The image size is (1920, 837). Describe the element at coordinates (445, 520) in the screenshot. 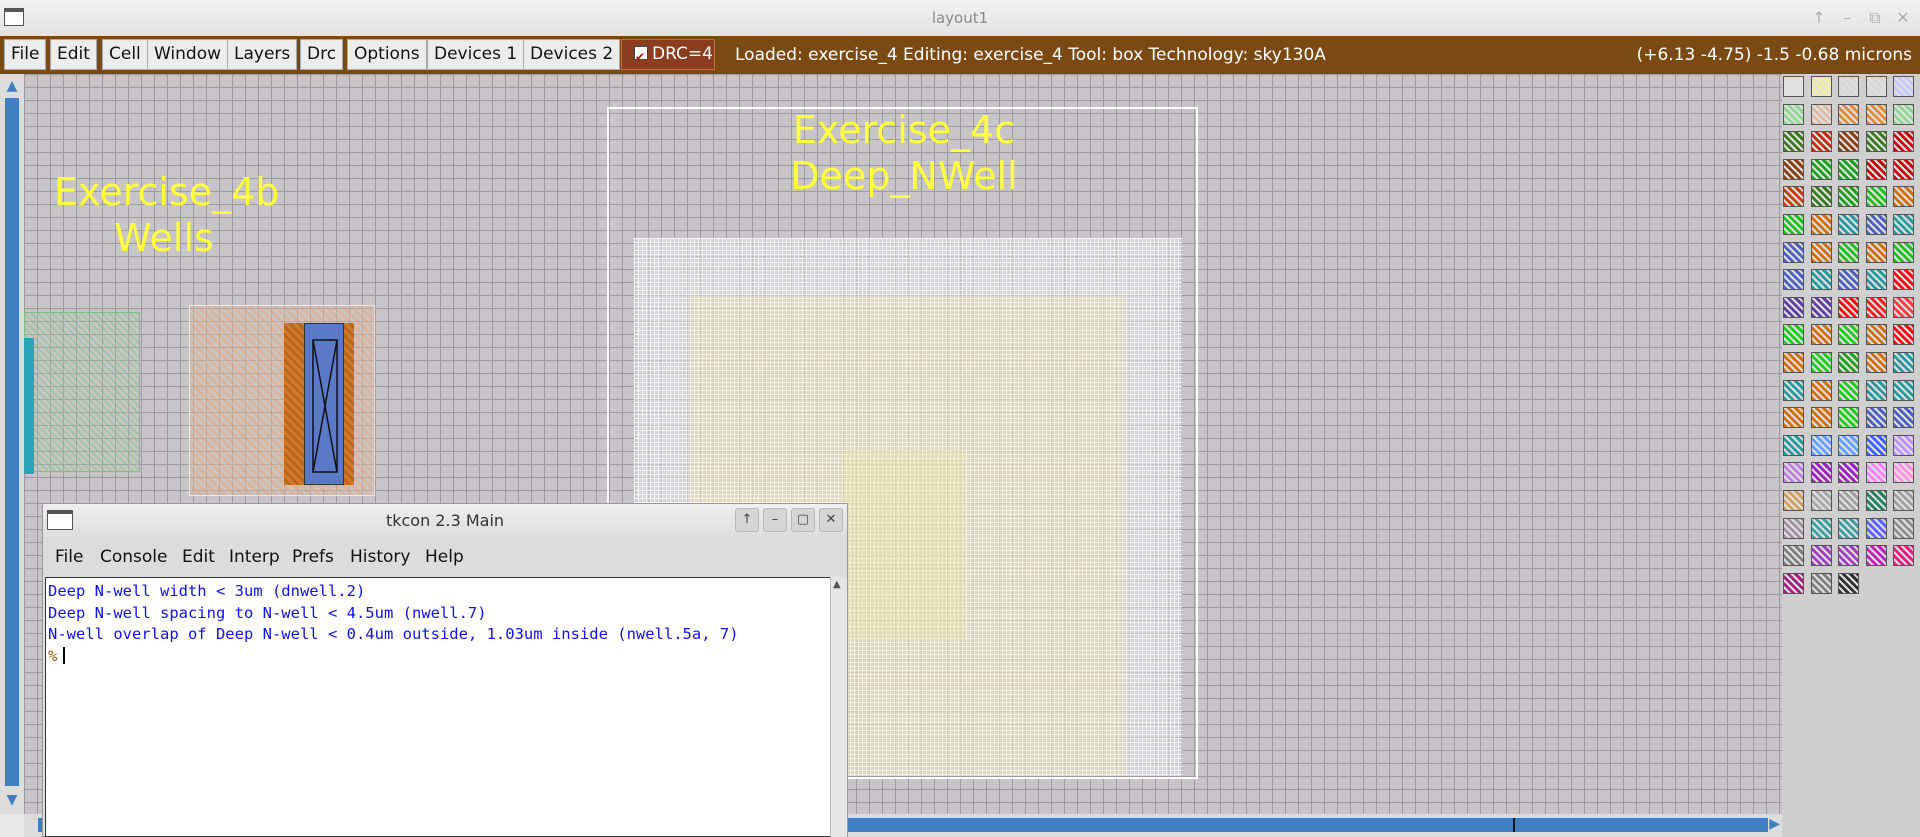

I see `tkcon-titlebar: tkcon 2.3 Main ↑ – ▢ ✕` at that location.